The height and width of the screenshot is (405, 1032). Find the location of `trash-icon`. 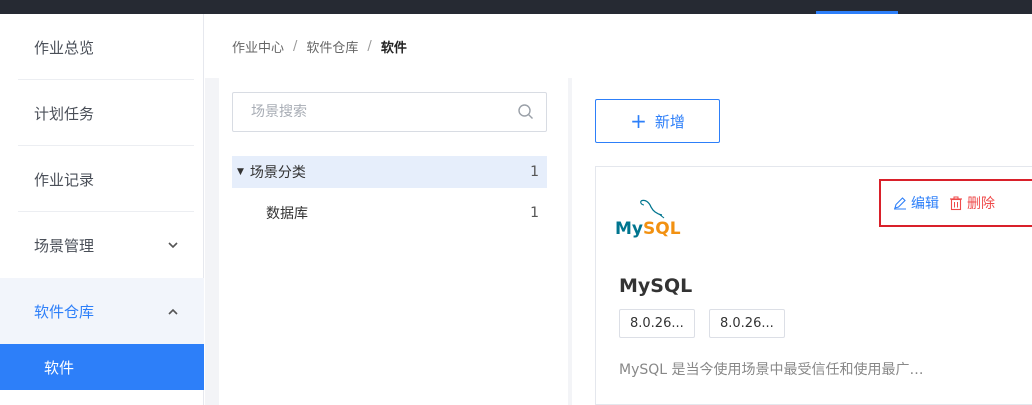

trash-icon is located at coordinates (956, 203).